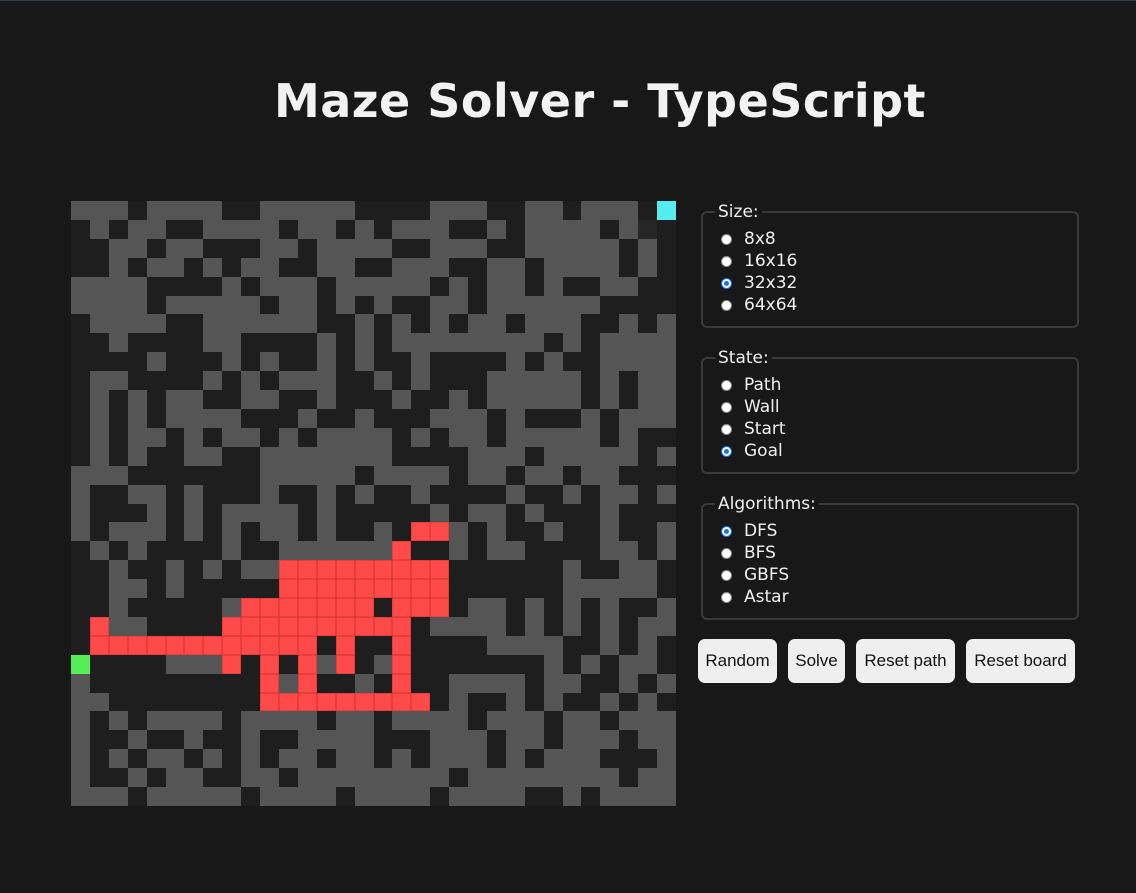 The height and width of the screenshot is (893, 1136). I want to click on algorithm-radio-bfs, so click(726, 553).